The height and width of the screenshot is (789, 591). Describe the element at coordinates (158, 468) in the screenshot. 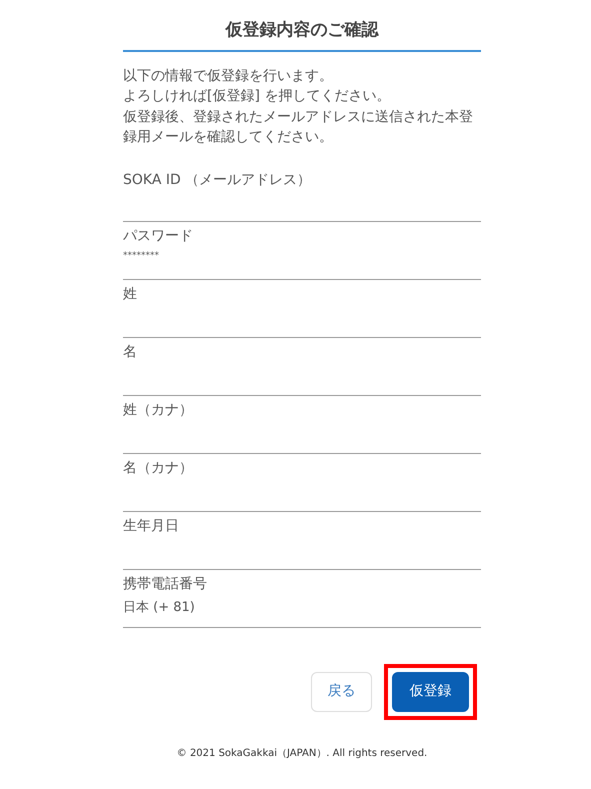

I see `field-label: 名（カナ）` at that location.